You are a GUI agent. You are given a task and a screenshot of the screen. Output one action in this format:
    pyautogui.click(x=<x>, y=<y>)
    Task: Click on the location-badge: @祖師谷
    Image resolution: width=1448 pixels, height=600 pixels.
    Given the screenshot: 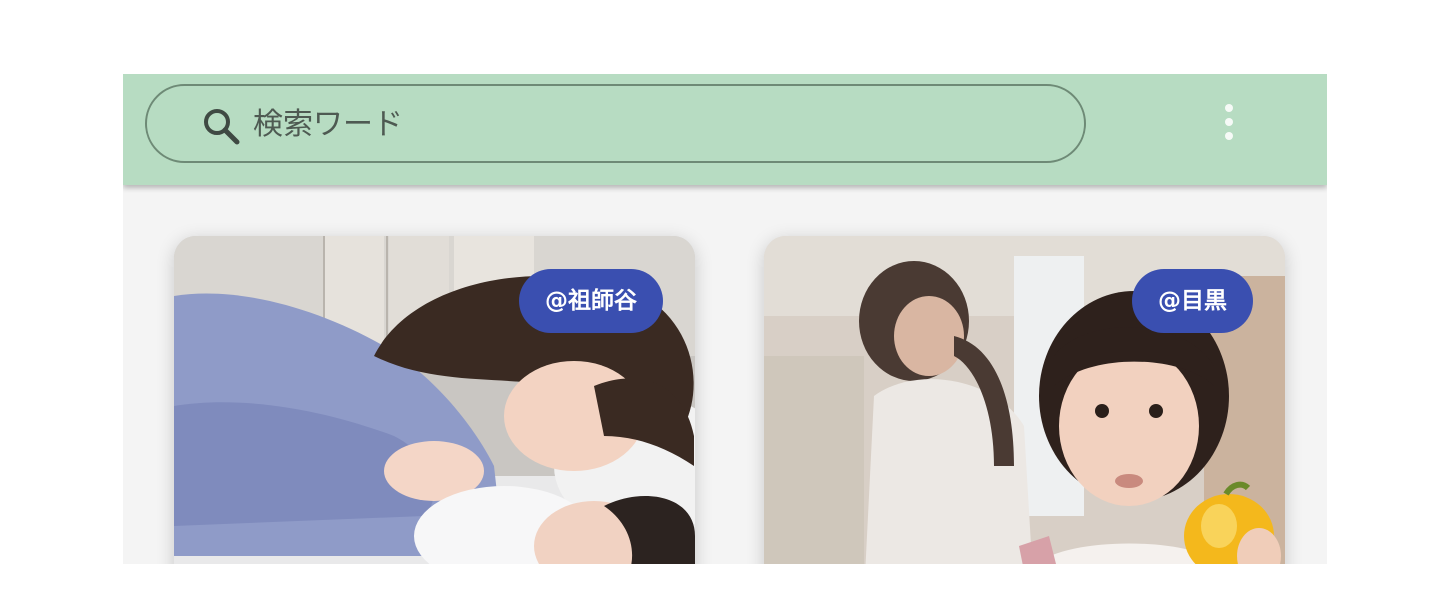 What is the action you would take?
    pyautogui.click(x=591, y=301)
    